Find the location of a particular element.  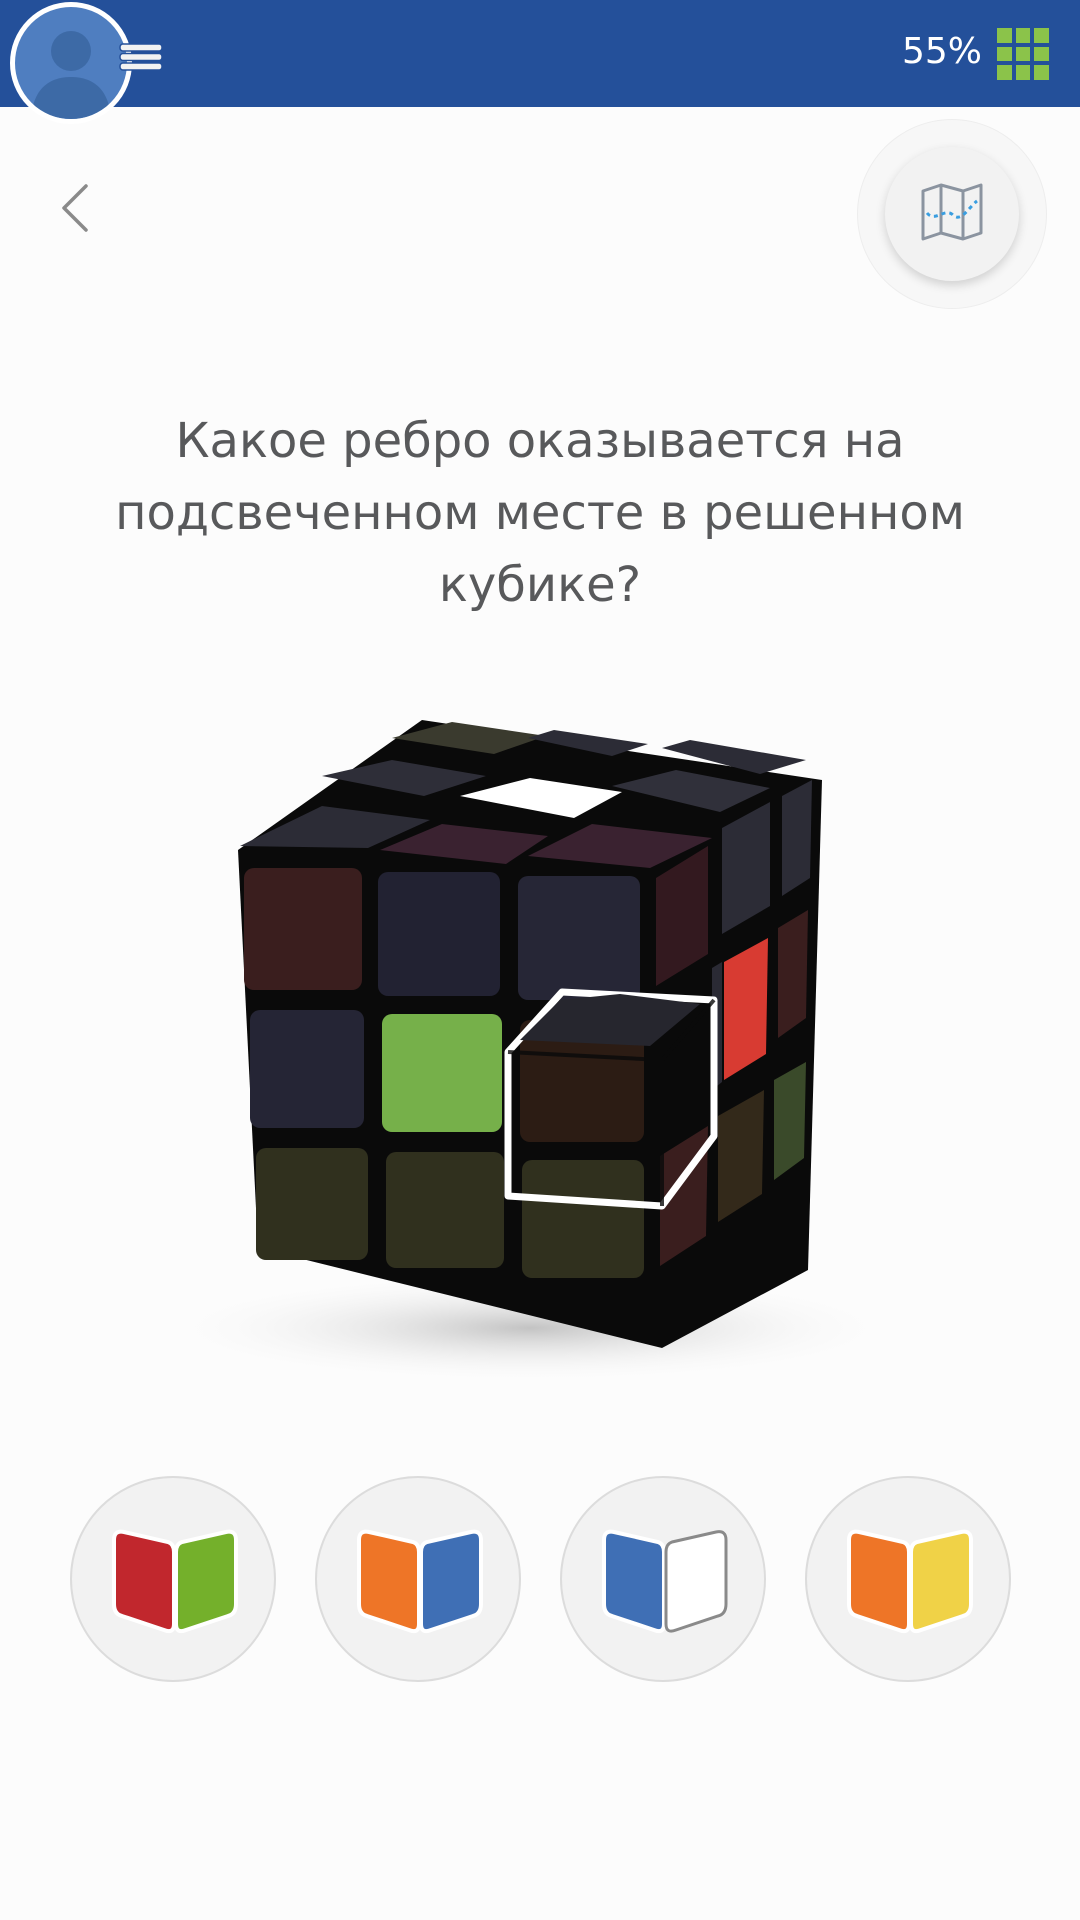

progress-text: 55% is located at coordinates (941, 51).